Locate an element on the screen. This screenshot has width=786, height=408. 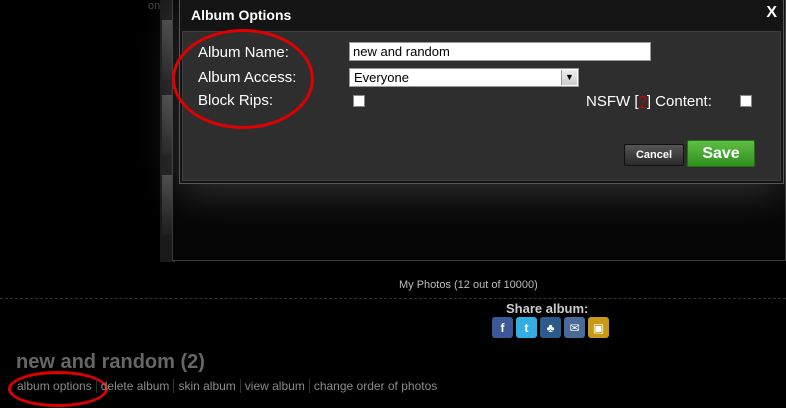
view-album-link: view album is located at coordinates (275, 386).